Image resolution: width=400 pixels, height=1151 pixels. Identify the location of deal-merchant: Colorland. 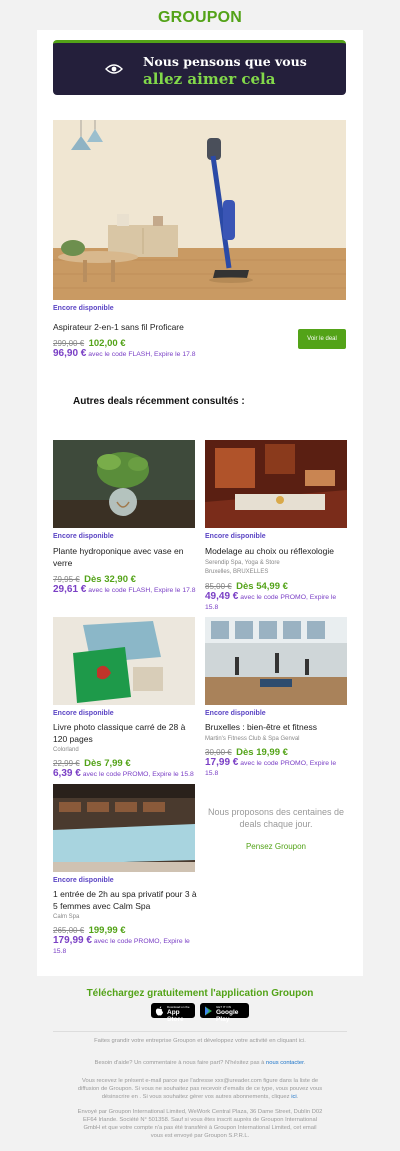
(66, 750).